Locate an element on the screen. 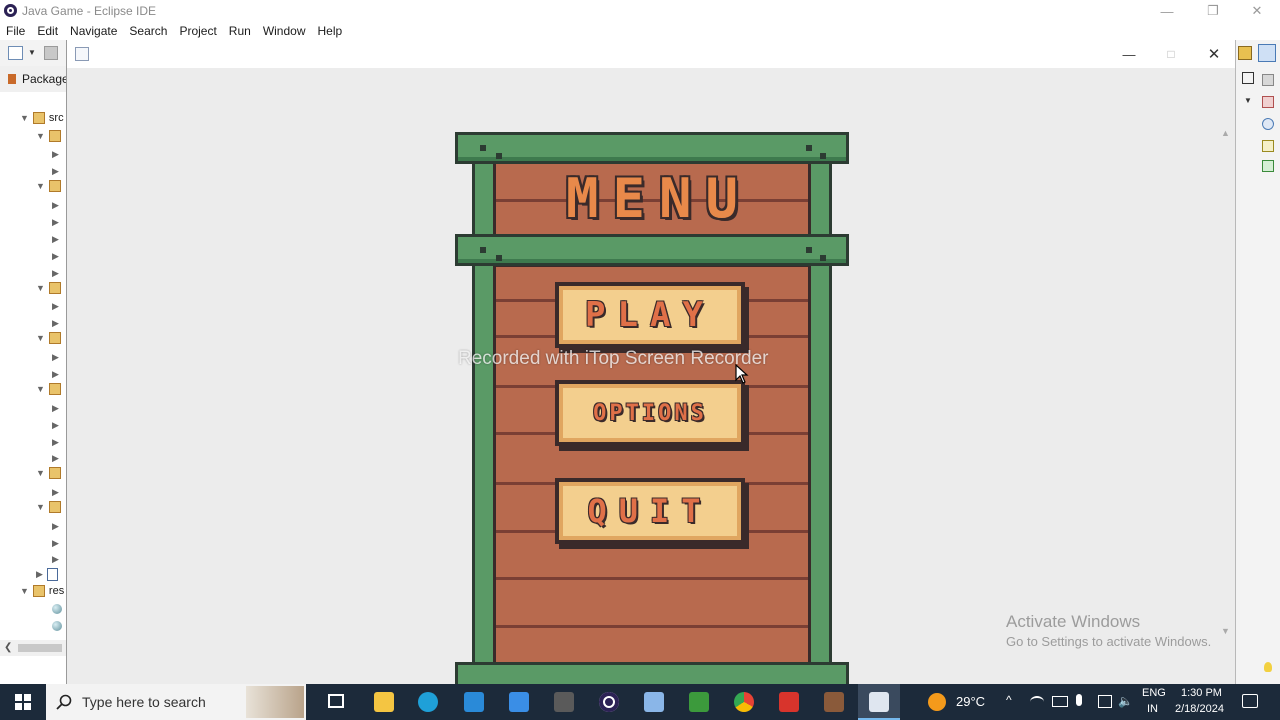  display-icon is located at coordinates (1105, 701).